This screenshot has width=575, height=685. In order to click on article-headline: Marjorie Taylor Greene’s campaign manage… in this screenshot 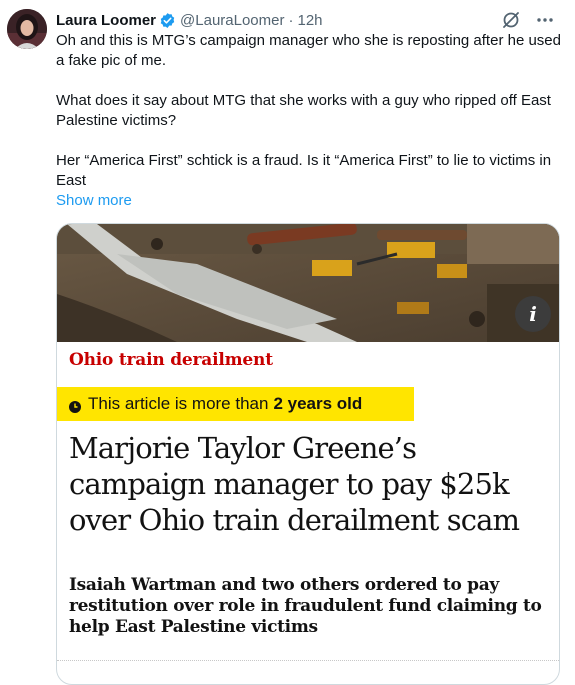, I will do `click(294, 484)`.